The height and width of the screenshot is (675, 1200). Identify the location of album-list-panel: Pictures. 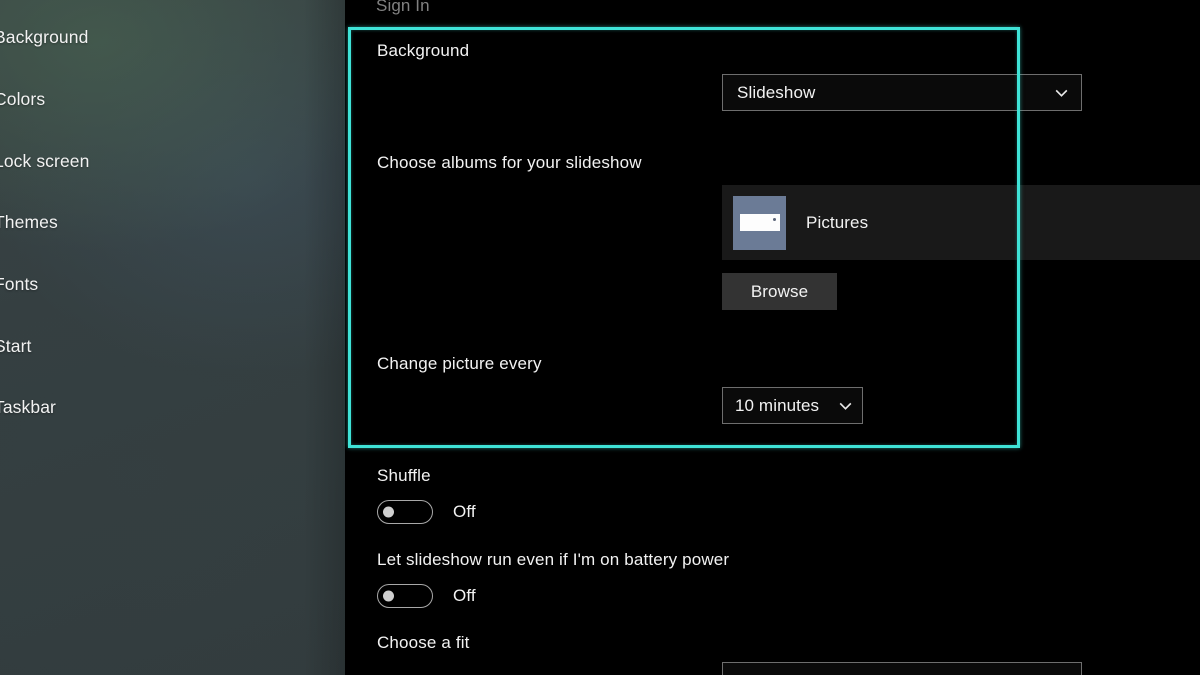
(961, 222).